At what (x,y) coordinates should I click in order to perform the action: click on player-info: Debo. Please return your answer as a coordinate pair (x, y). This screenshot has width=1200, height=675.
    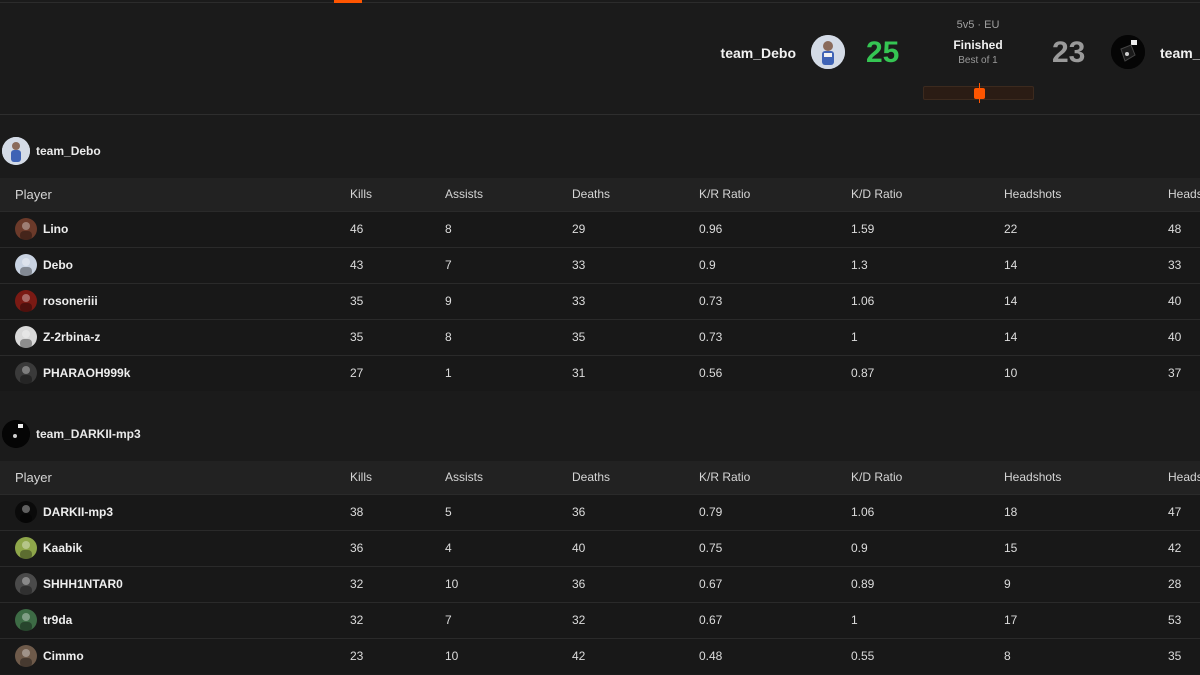
    Looking at the image, I should click on (182, 265).